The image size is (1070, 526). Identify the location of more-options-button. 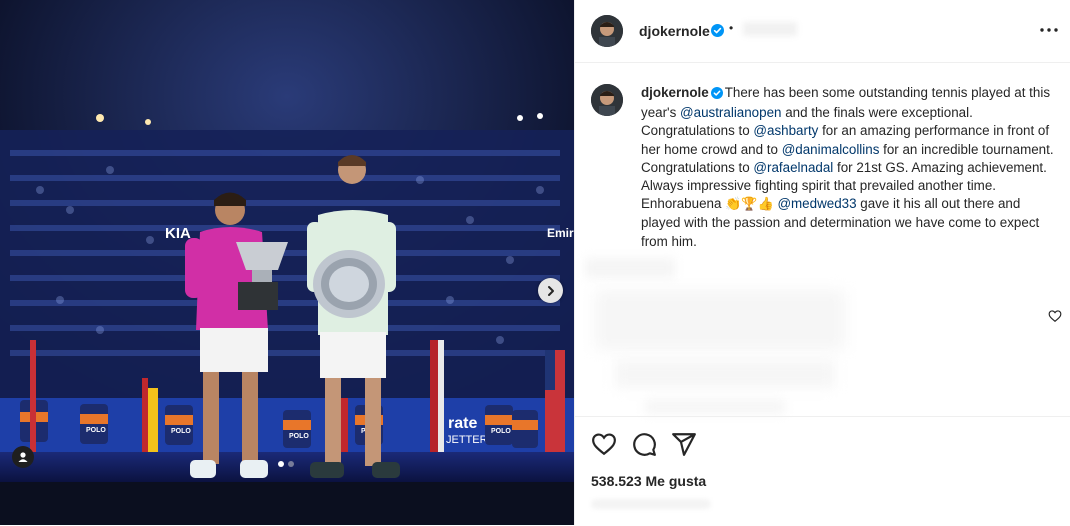
(1049, 30).